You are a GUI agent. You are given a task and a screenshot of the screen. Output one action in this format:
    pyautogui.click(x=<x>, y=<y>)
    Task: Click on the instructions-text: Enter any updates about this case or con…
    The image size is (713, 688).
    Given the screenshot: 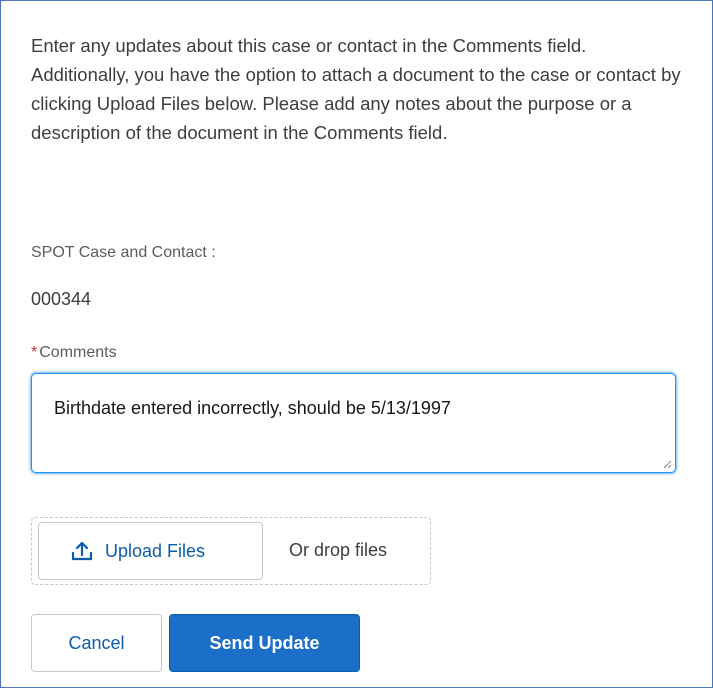 What is the action you would take?
    pyautogui.click(x=356, y=89)
    